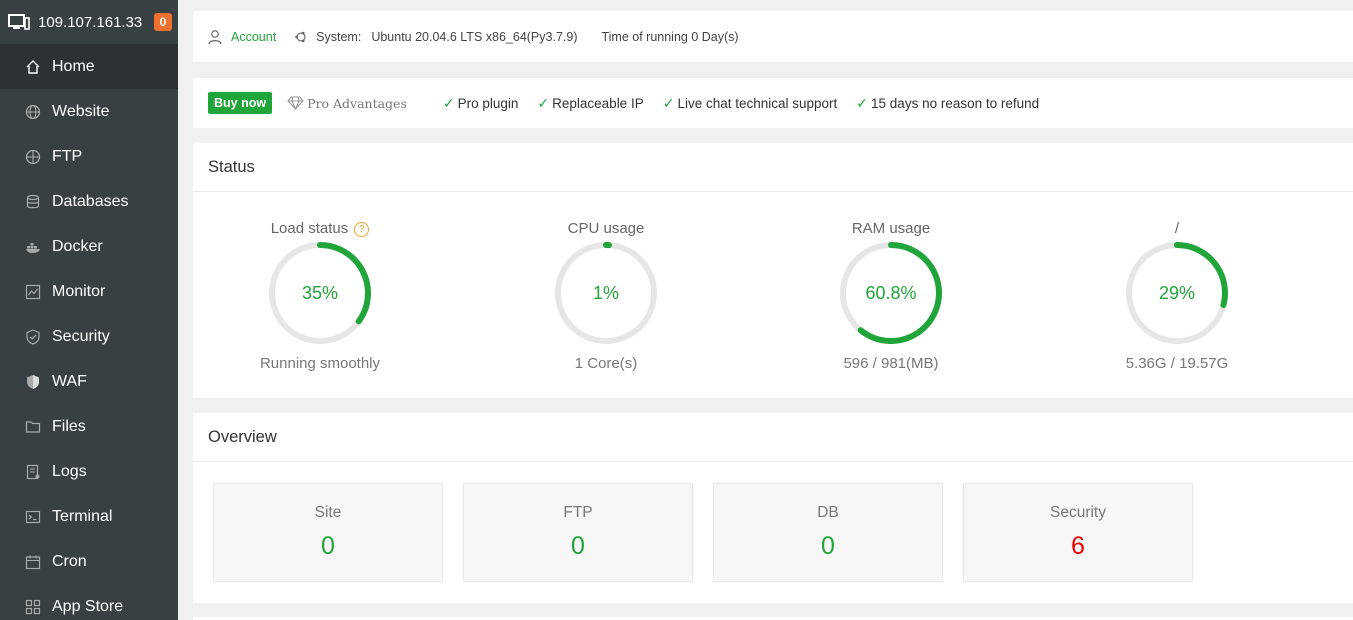 The image size is (1353, 620). What do you see at coordinates (82, 516) in the screenshot?
I see `sidebar-item-label: Terminal` at bounding box center [82, 516].